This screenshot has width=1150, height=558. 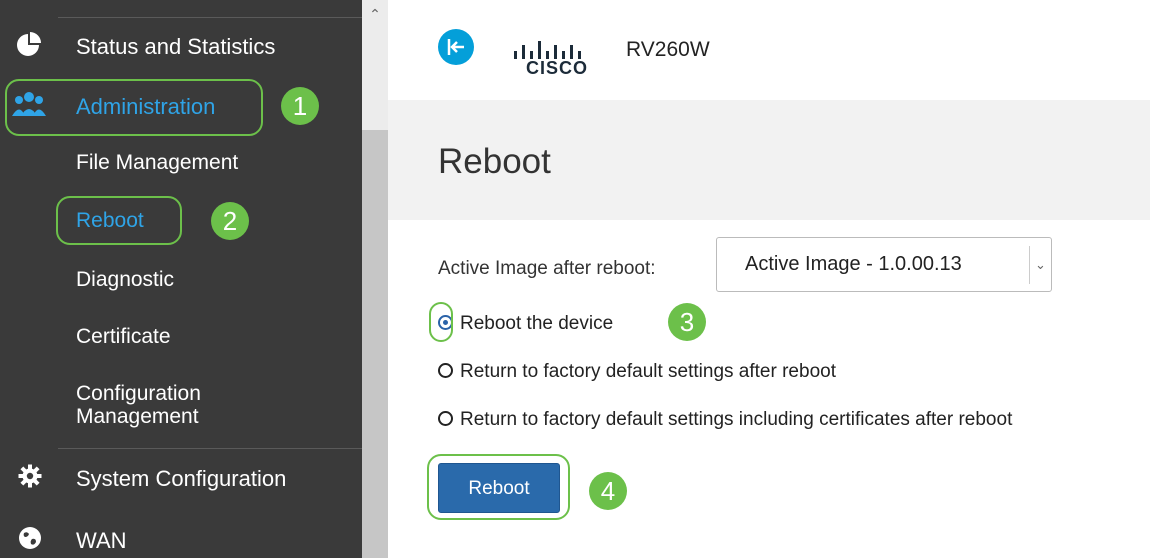 I want to click on globe-icon, so click(x=30, y=538).